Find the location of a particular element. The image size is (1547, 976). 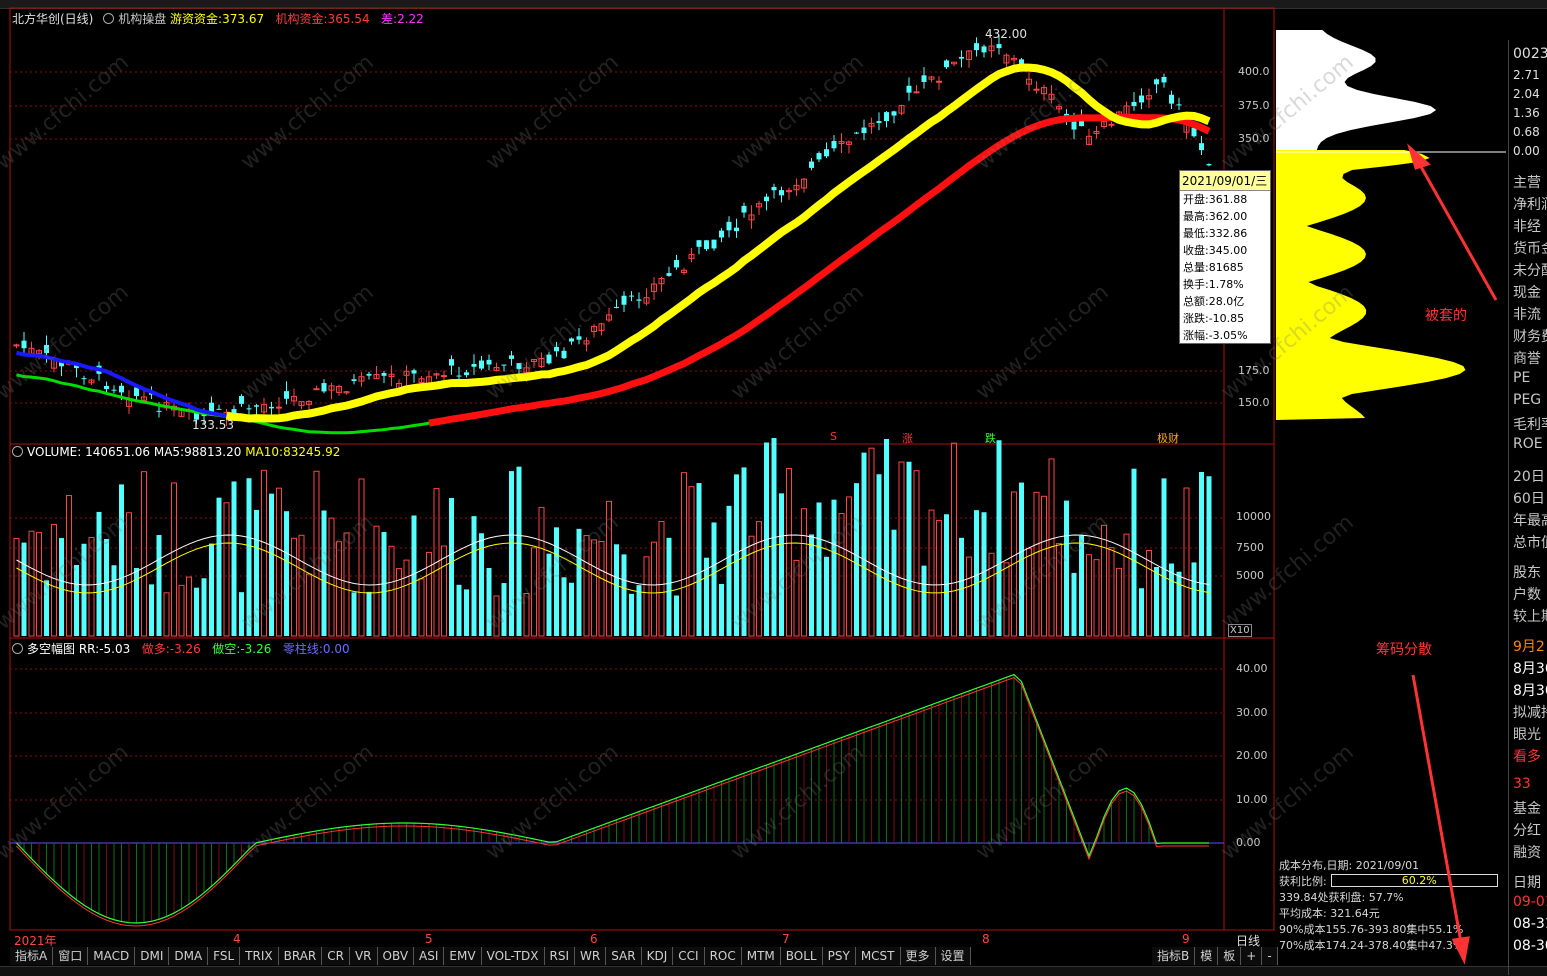

volume-settings-icon is located at coordinates (17, 451).